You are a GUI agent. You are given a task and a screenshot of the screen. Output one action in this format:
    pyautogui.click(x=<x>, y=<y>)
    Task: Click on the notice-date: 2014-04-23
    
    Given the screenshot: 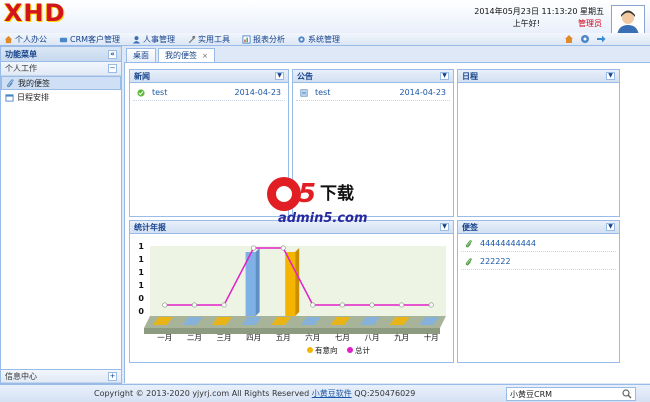 What is the action you would take?
    pyautogui.click(x=423, y=92)
    